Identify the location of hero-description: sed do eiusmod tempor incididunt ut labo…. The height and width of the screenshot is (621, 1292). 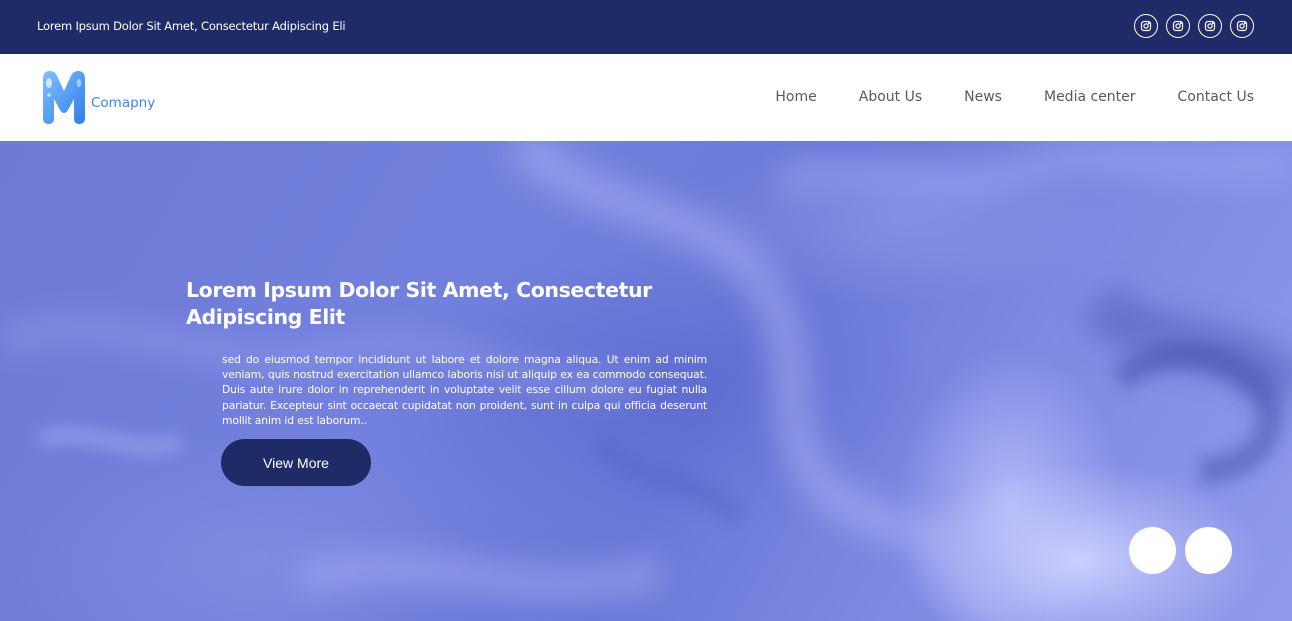
(464, 390).